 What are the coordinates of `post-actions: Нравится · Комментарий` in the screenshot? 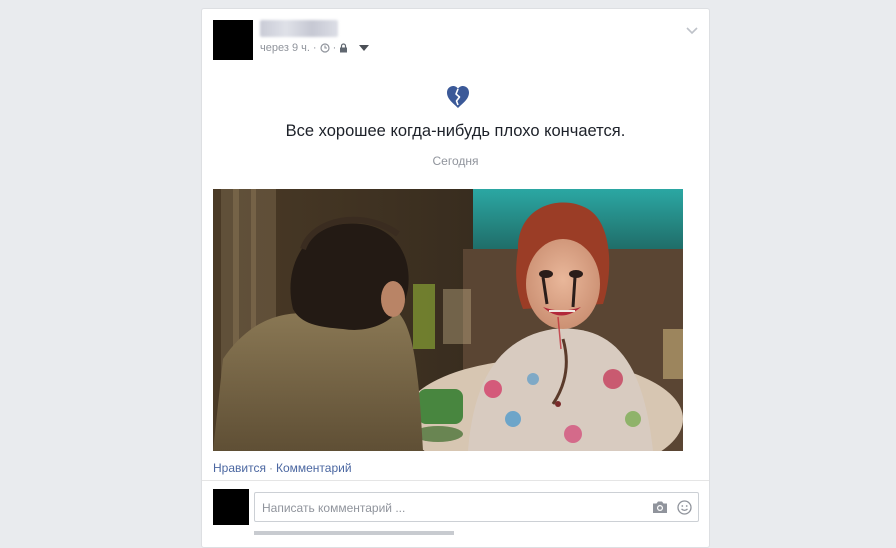 It's located at (282, 468).